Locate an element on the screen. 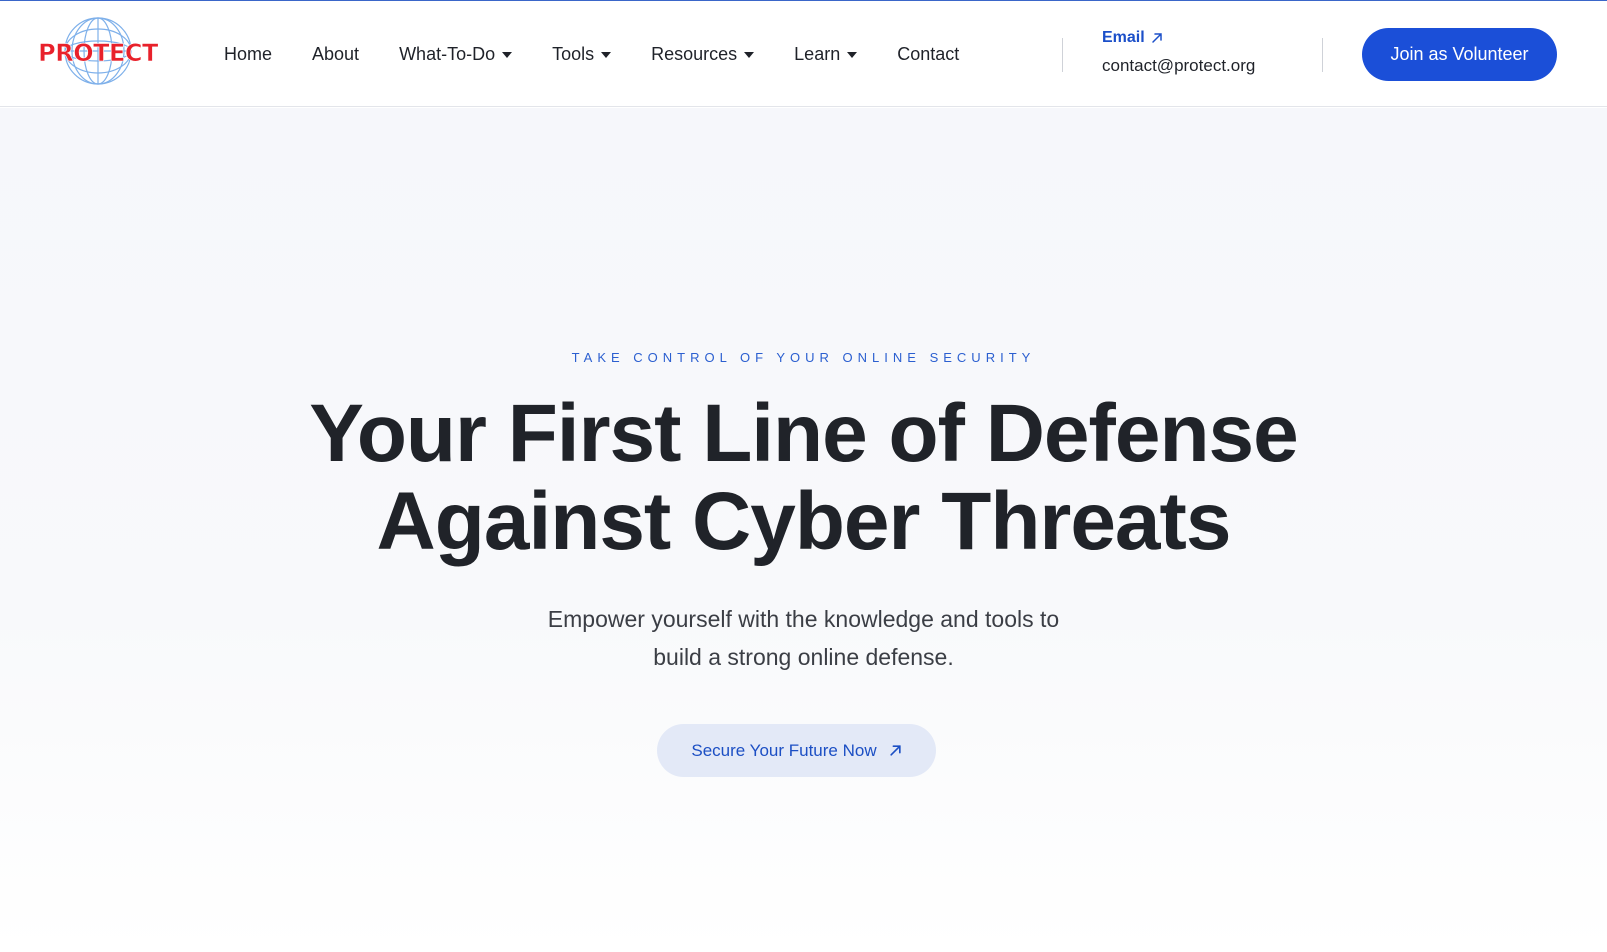 This screenshot has height=952, width=1607. nav-item-home: Home is located at coordinates (248, 54).